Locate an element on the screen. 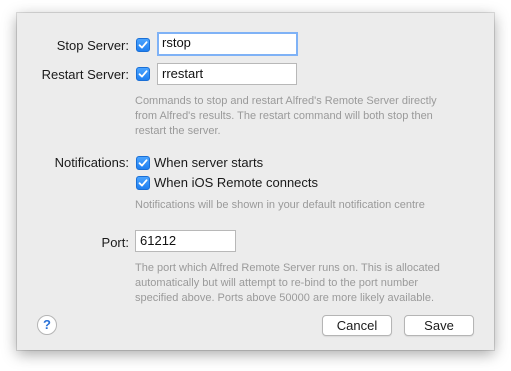 The height and width of the screenshot is (371, 511). stop-server-label: Stop Server: is located at coordinates (92, 45).